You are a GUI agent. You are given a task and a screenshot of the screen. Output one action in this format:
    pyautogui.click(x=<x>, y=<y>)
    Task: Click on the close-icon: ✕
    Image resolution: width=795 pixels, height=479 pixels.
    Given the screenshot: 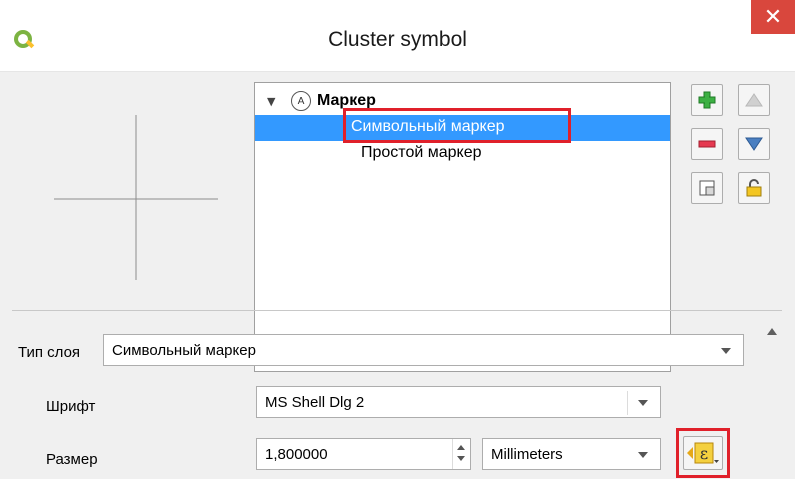 What is the action you would take?
    pyautogui.click(x=773, y=17)
    